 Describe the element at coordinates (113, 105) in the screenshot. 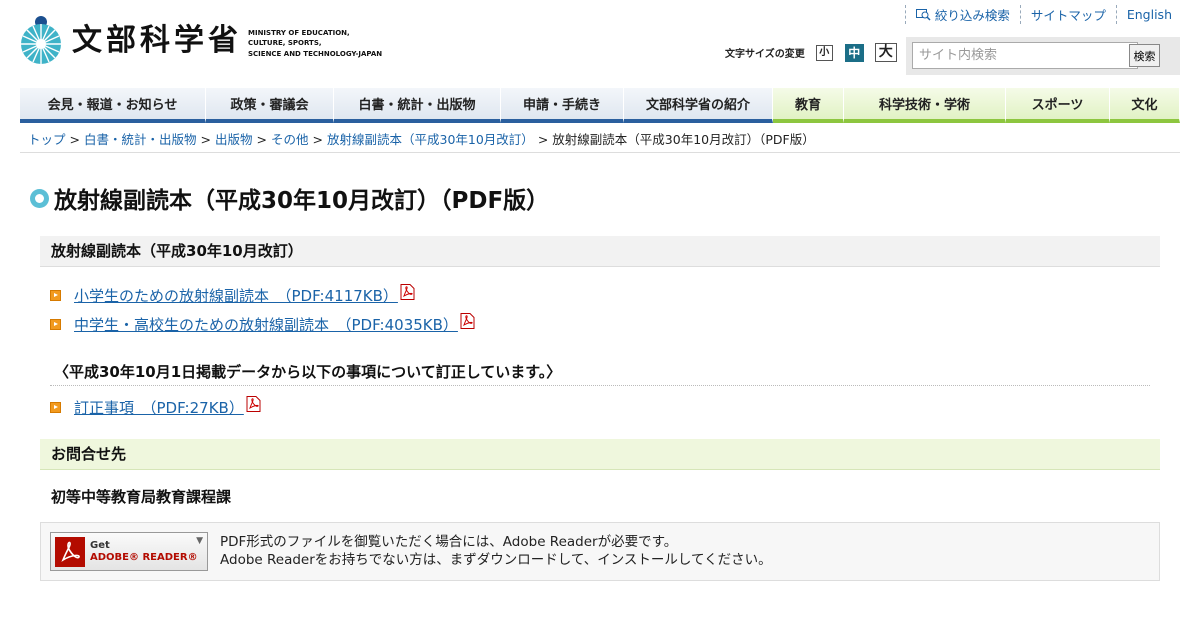

I see `nav-item-press: 会見・報道・お知らせ` at that location.